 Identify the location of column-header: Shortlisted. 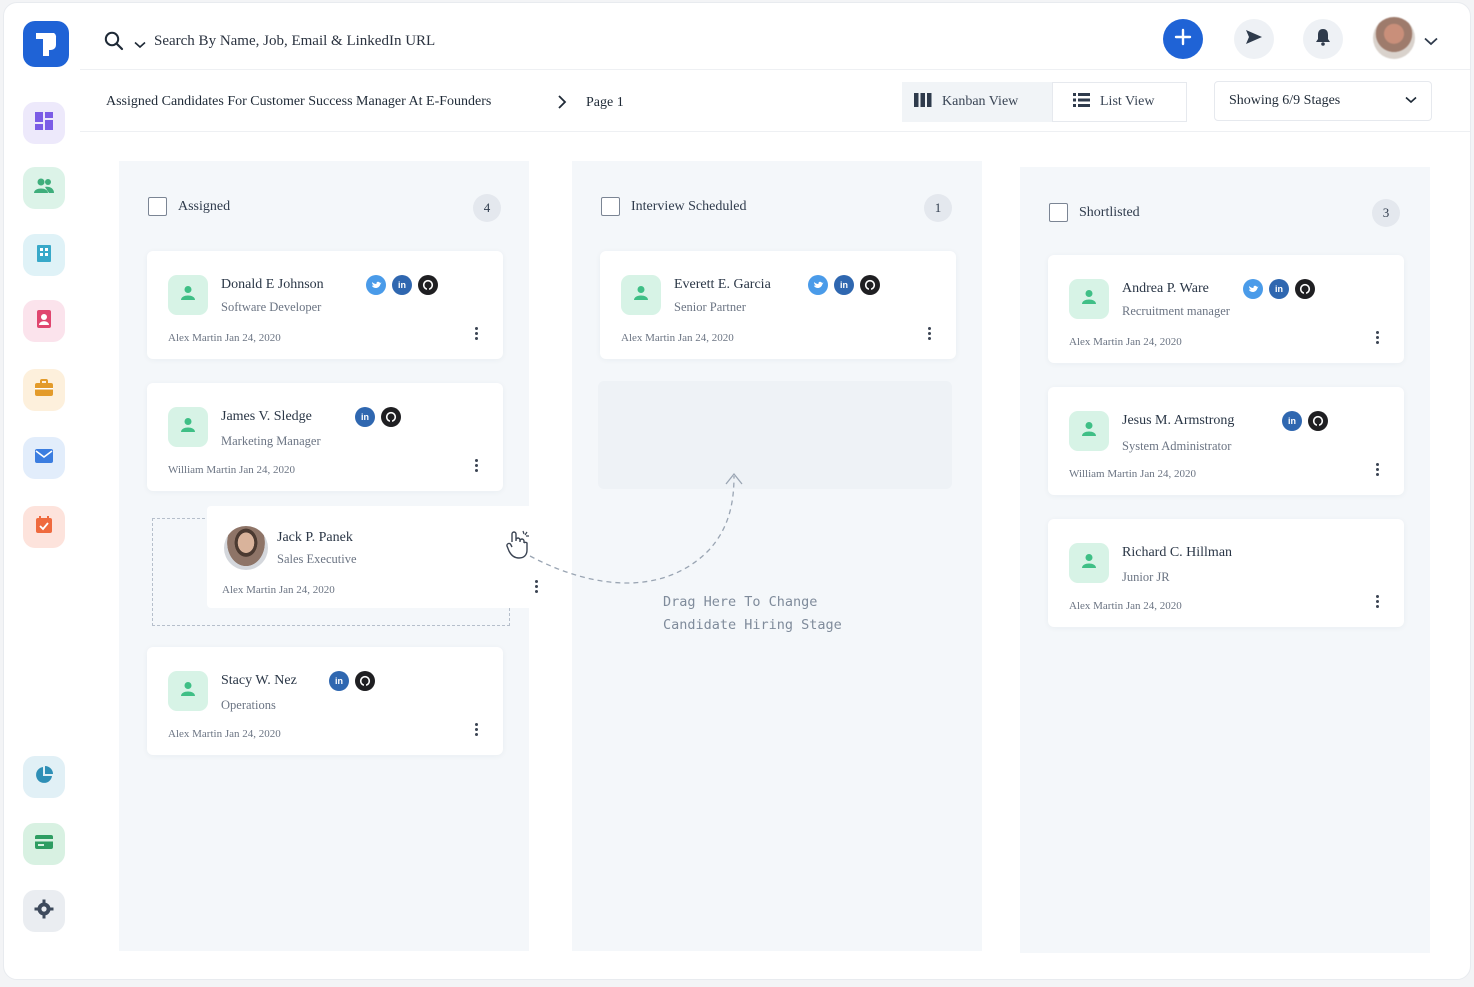
(1094, 212).